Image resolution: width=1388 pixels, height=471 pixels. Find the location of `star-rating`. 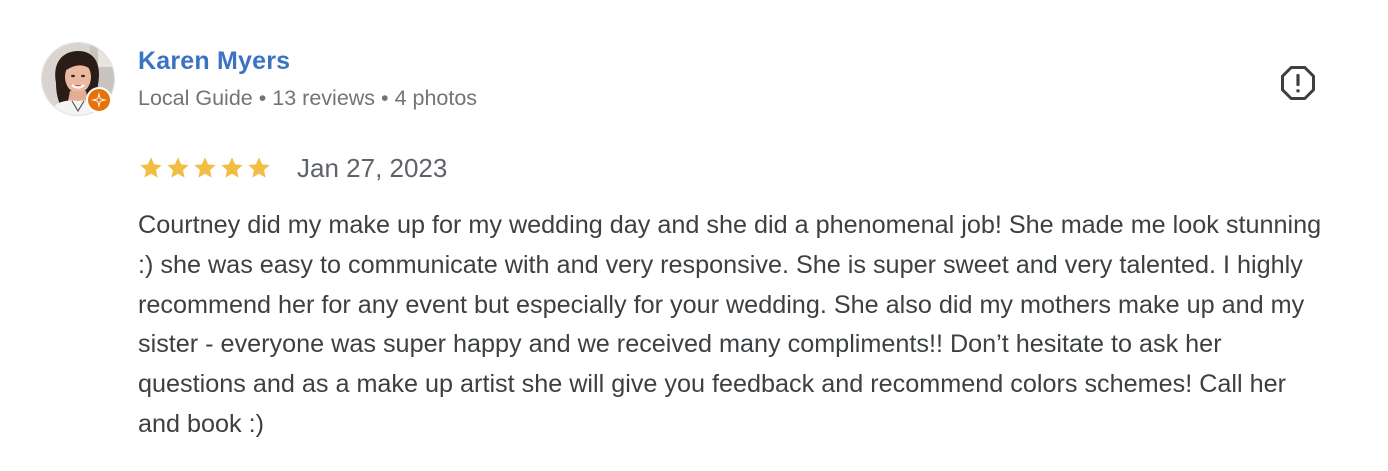

star-rating is located at coordinates (205, 168).